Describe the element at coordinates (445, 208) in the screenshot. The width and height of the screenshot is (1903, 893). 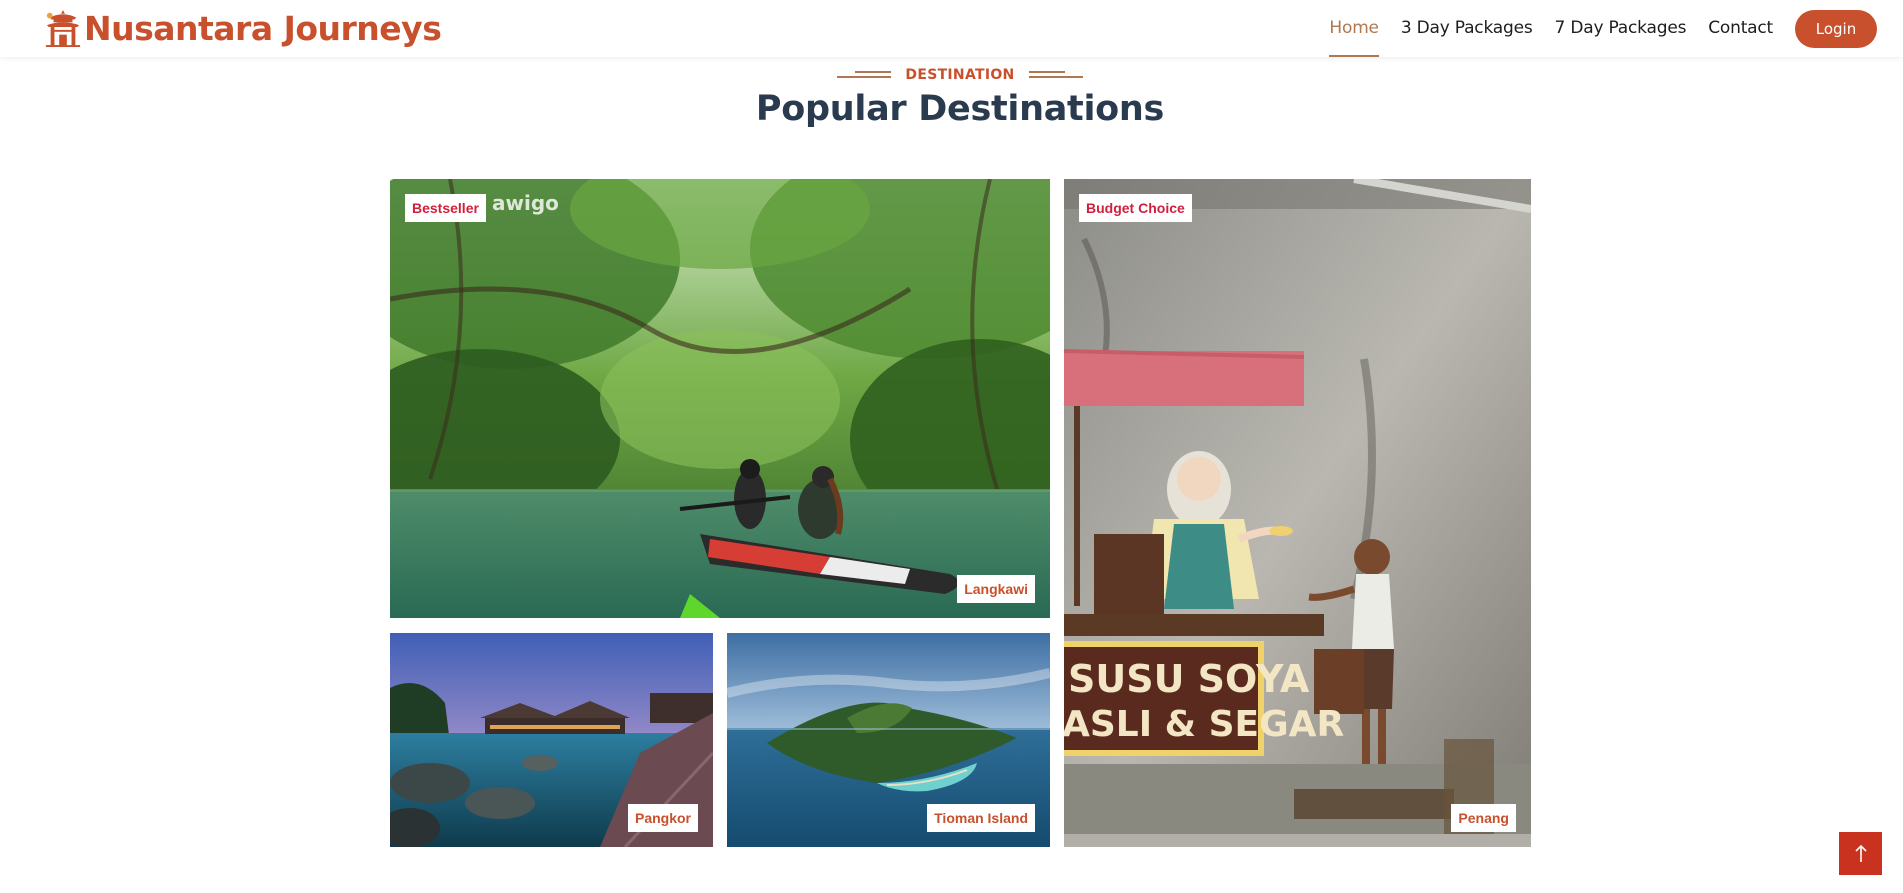
I see `badge-bestseller: Bestseller` at that location.